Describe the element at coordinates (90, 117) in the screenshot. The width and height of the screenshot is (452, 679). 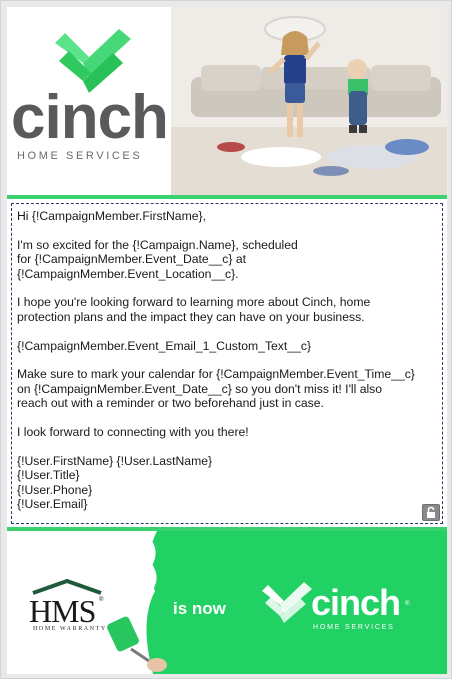
I see `cinch-logo-wordmark: cinch` at that location.